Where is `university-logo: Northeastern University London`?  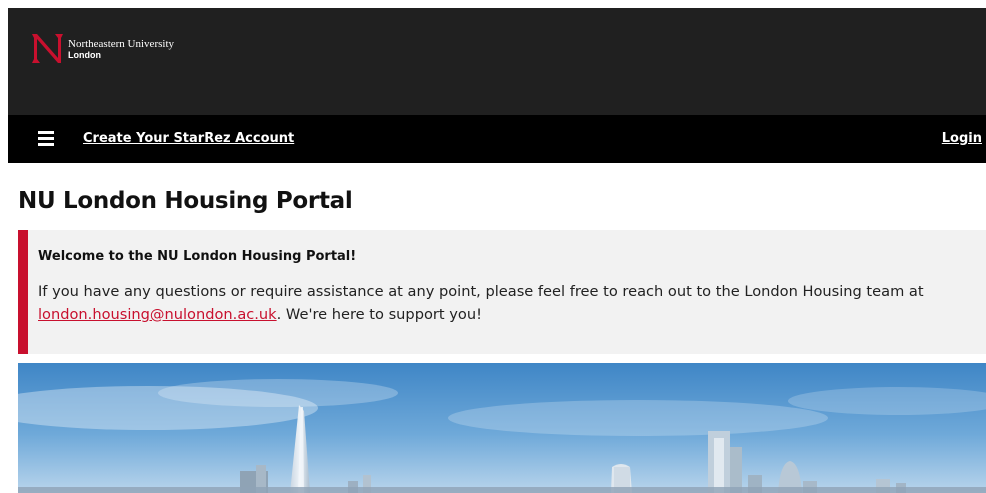 university-logo: Northeastern University London is located at coordinates (123, 46).